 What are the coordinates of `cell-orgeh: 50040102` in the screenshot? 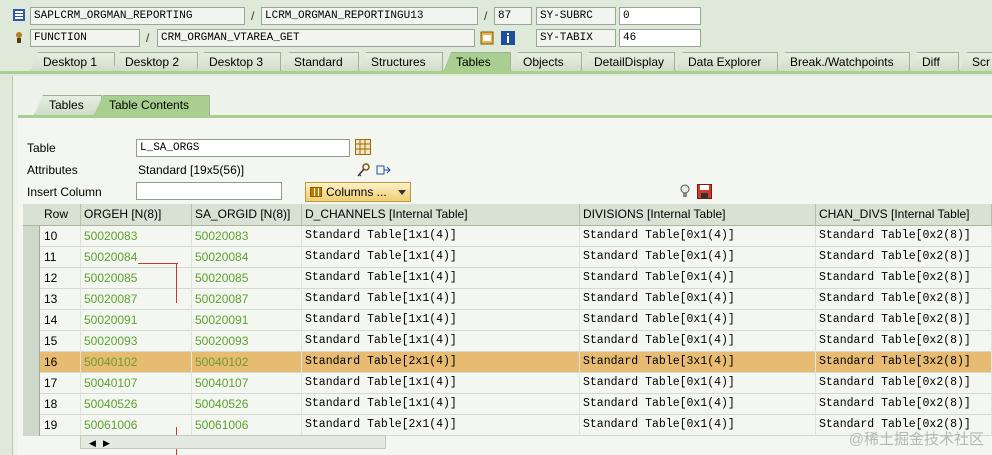 It's located at (136, 362).